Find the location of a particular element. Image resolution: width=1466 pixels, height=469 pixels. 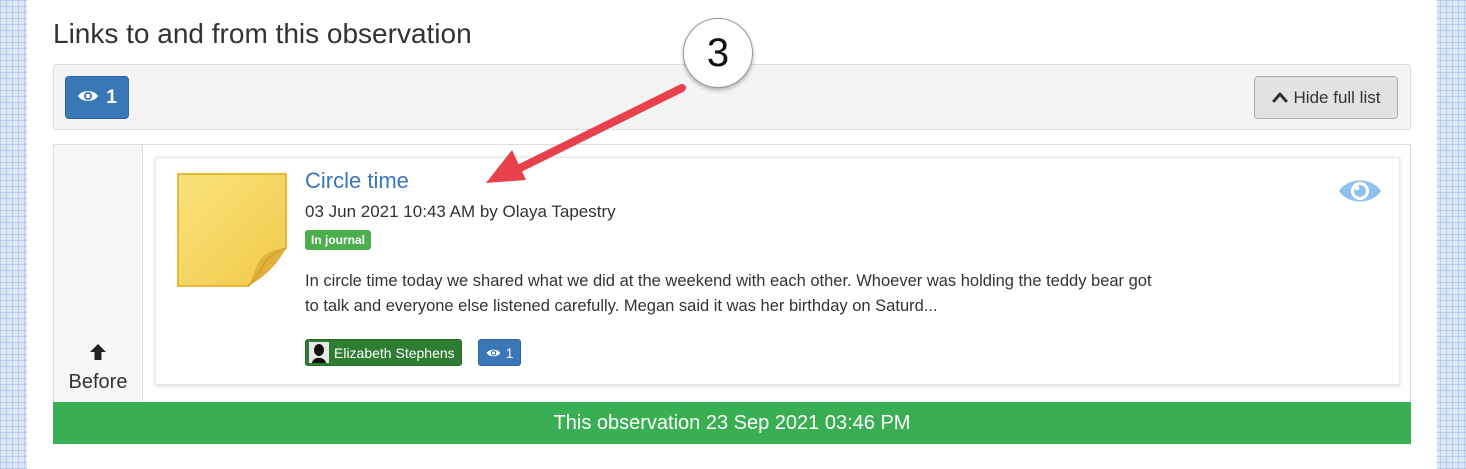

child-tag: Elizabeth Stephens is located at coordinates (383, 352).